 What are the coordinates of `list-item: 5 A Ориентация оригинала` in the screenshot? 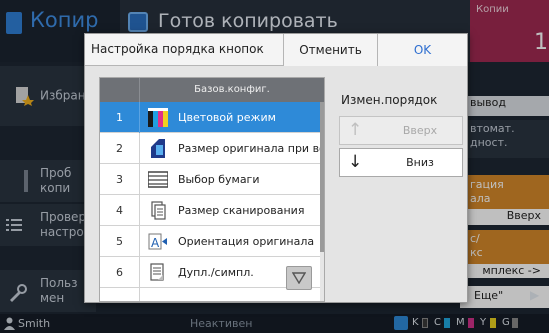 It's located at (212, 241).